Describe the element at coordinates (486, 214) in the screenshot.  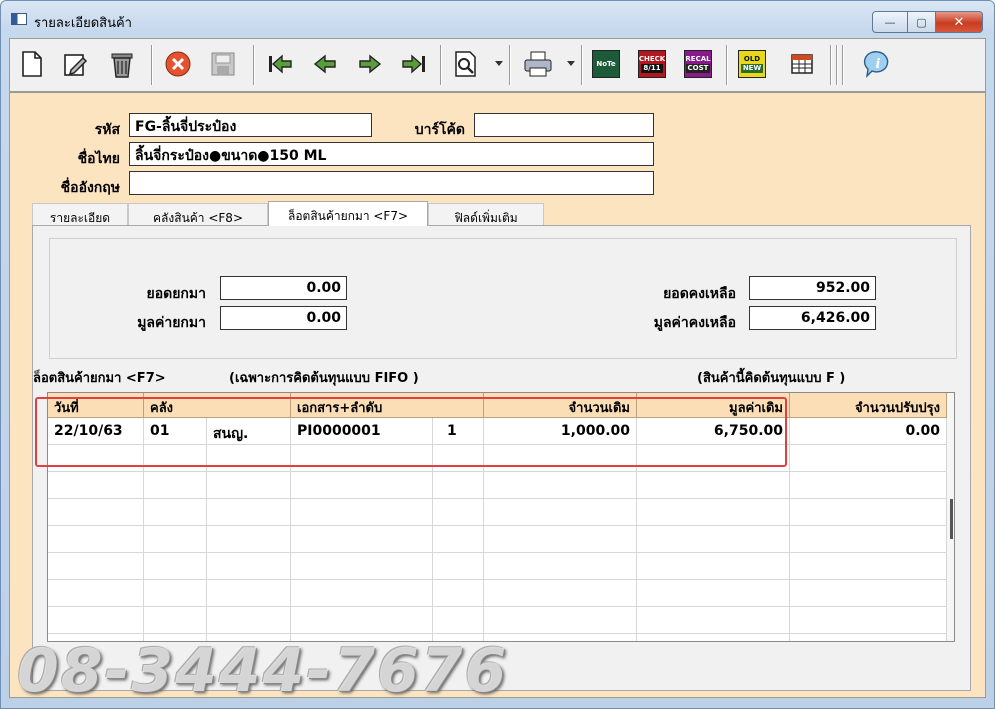
I see `tab-extra-fields: ฟิลด์เพิ่มเติม` at that location.